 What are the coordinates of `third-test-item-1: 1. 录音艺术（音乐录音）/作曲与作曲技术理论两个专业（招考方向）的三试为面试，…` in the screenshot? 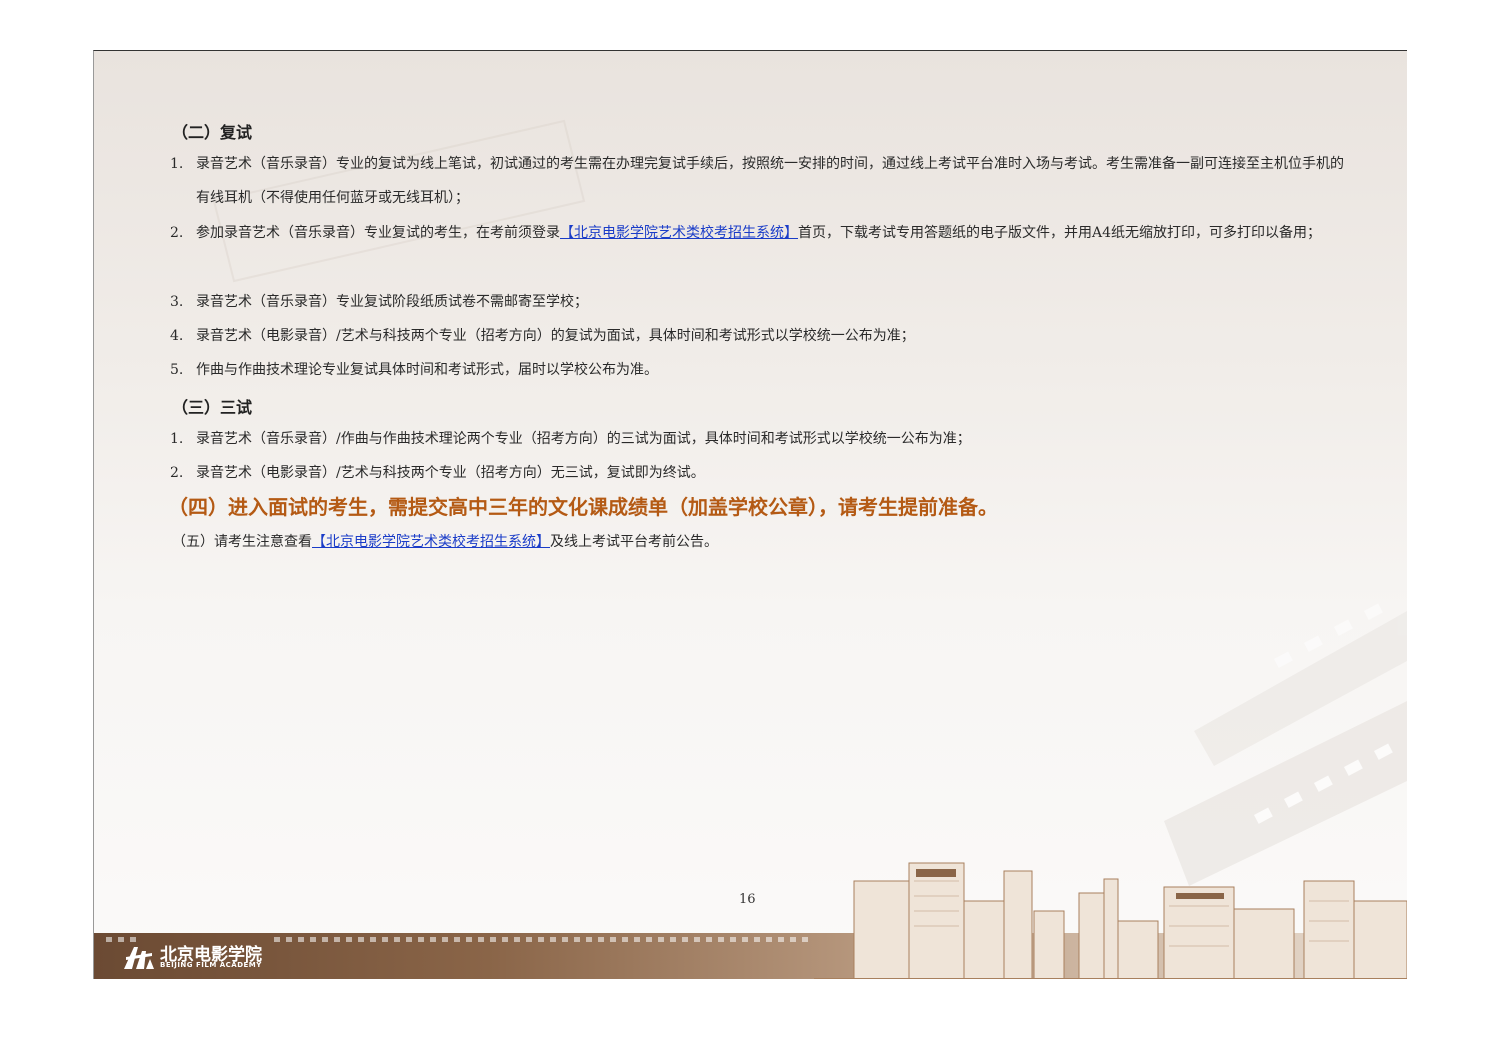 It's located at (760, 439).